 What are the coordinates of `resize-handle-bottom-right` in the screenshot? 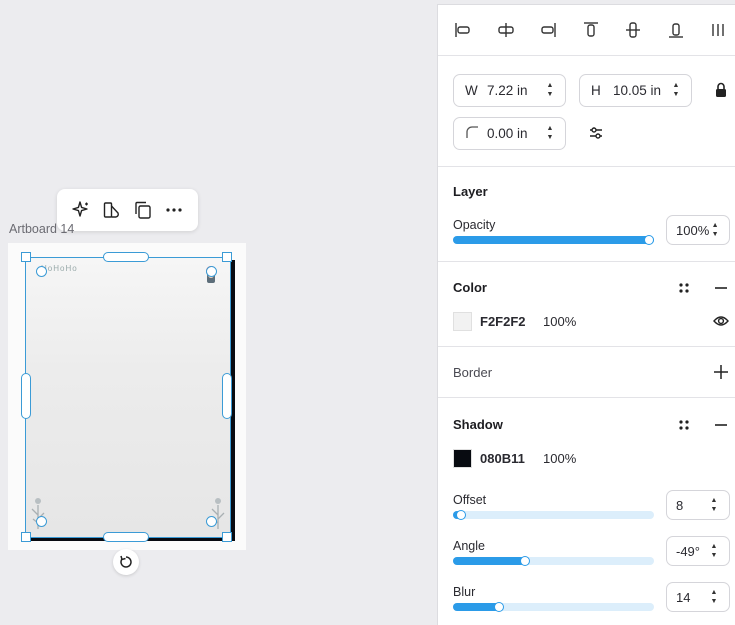 It's located at (227, 537).